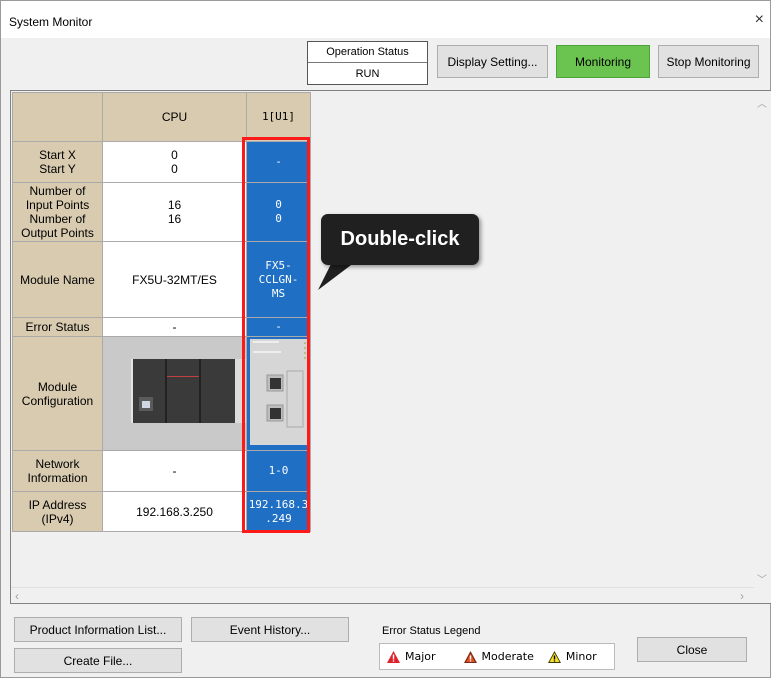  I want to click on network-module-icon, so click(278, 392).